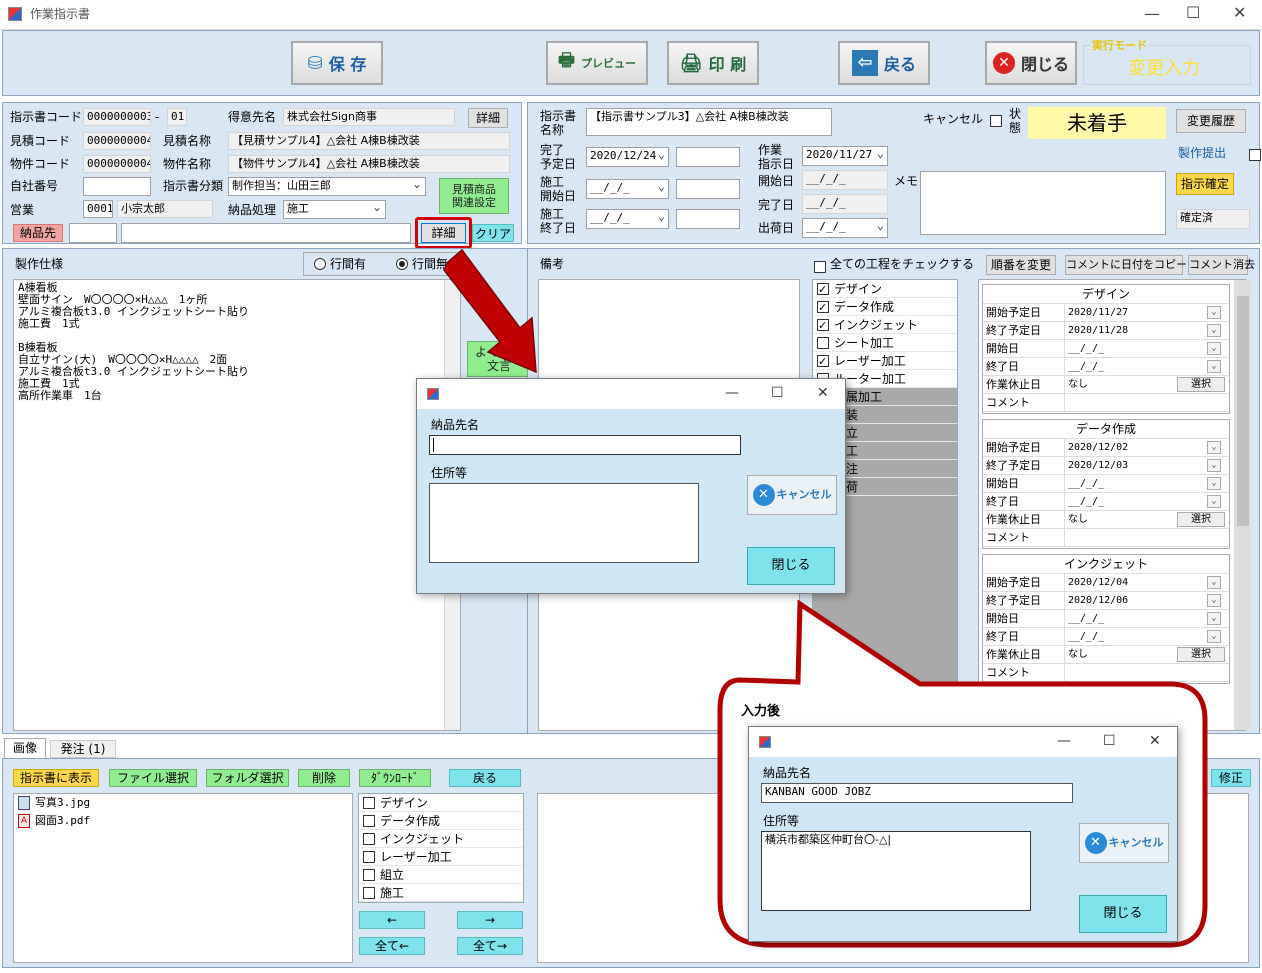  Describe the element at coordinates (153, 778) in the screenshot. I see `select-file-button: ファイル選択` at that location.